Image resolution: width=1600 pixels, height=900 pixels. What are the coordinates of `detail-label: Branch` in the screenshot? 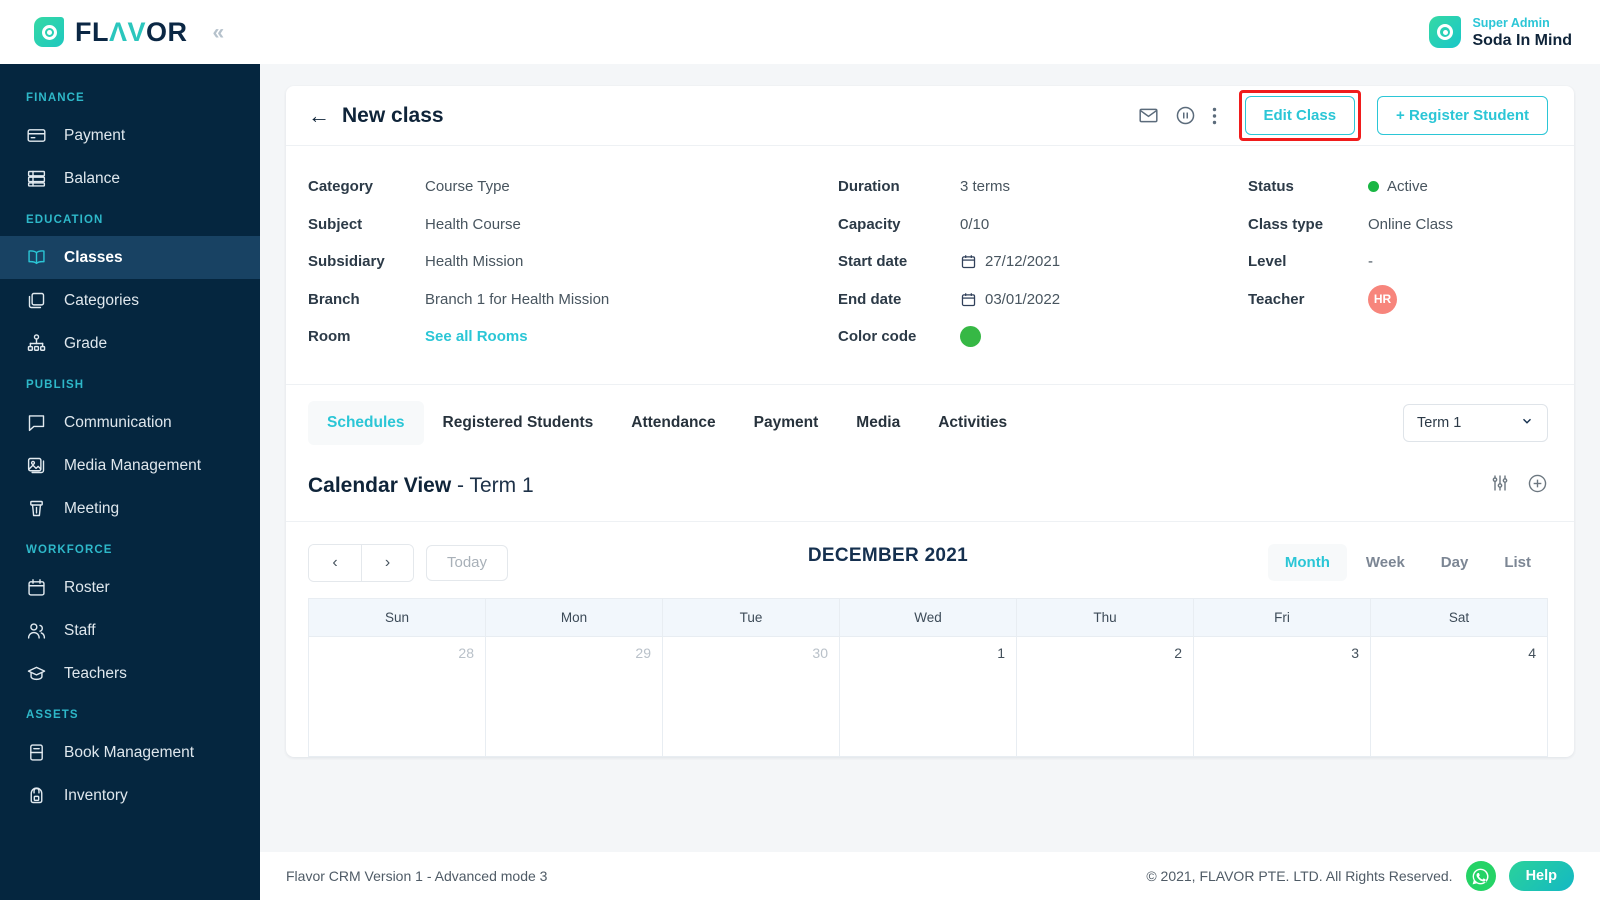 It's located at (334, 299).